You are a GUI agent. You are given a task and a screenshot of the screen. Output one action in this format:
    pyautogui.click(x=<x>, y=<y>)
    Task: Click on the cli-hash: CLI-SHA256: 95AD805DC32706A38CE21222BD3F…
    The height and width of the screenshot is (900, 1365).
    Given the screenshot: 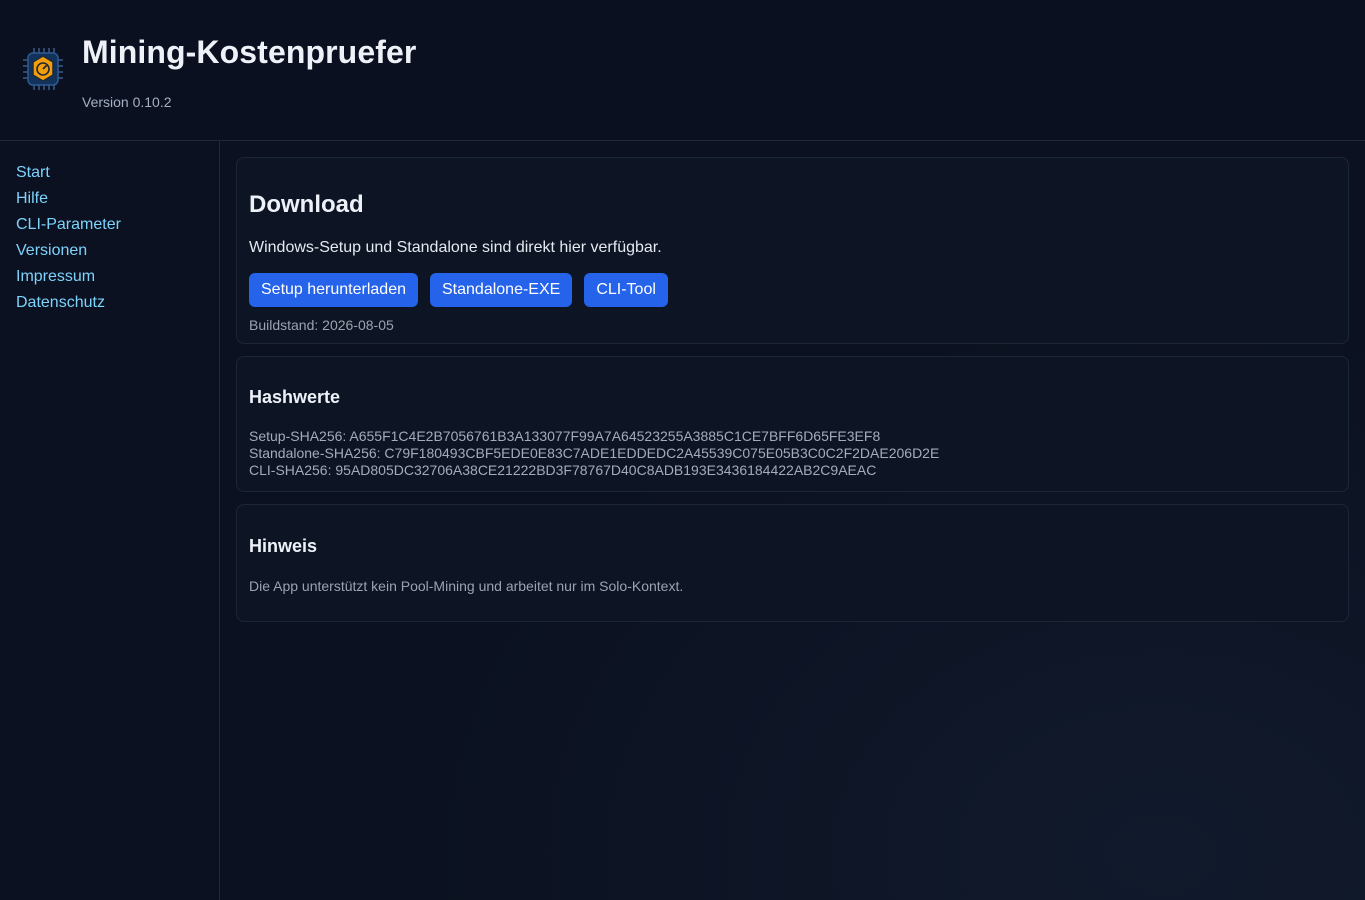 What is the action you would take?
    pyautogui.click(x=563, y=470)
    